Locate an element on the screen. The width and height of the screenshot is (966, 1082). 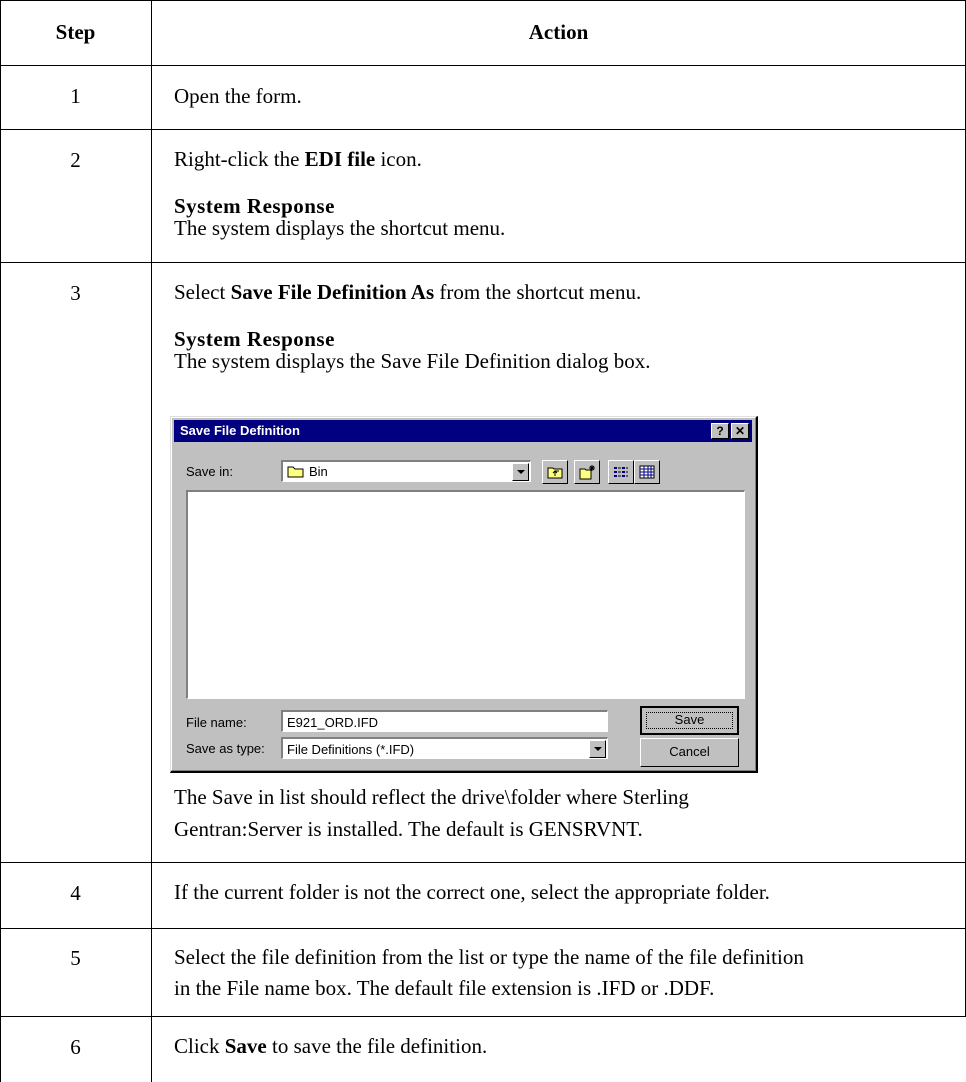
list-view-button is located at coordinates (621, 472).